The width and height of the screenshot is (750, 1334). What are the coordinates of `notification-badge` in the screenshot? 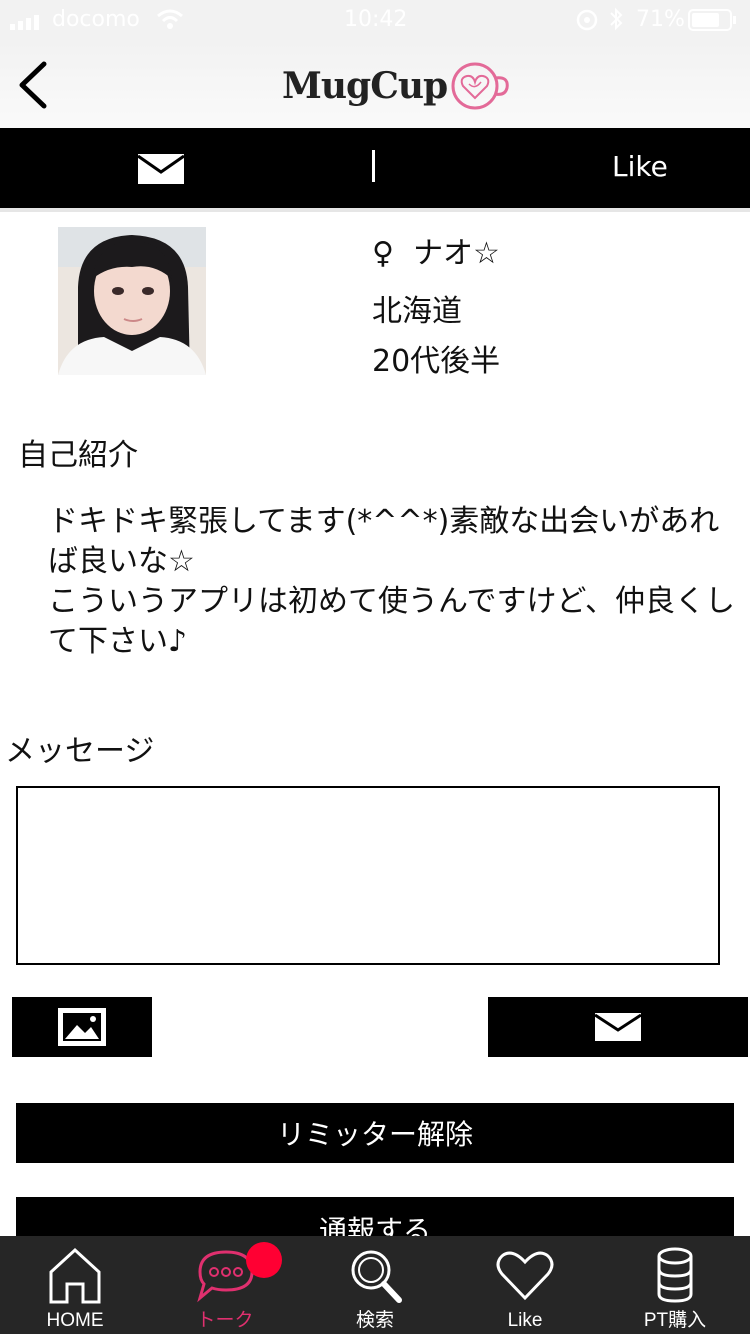 It's located at (264, 1260).